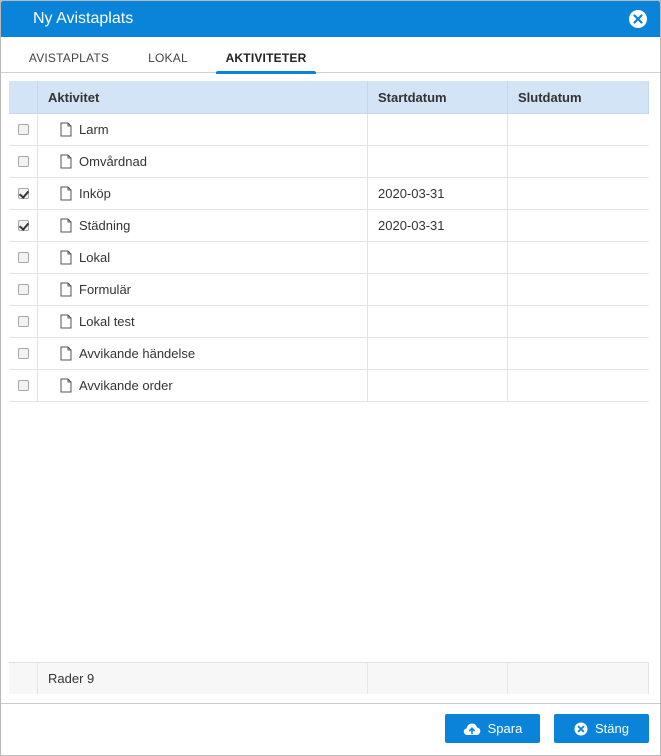 The height and width of the screenshot is (756, 661). What do you see at coordinates (23, 97) in the screenshot?
I see `header-check-cell` at bounding box center [23, 97].